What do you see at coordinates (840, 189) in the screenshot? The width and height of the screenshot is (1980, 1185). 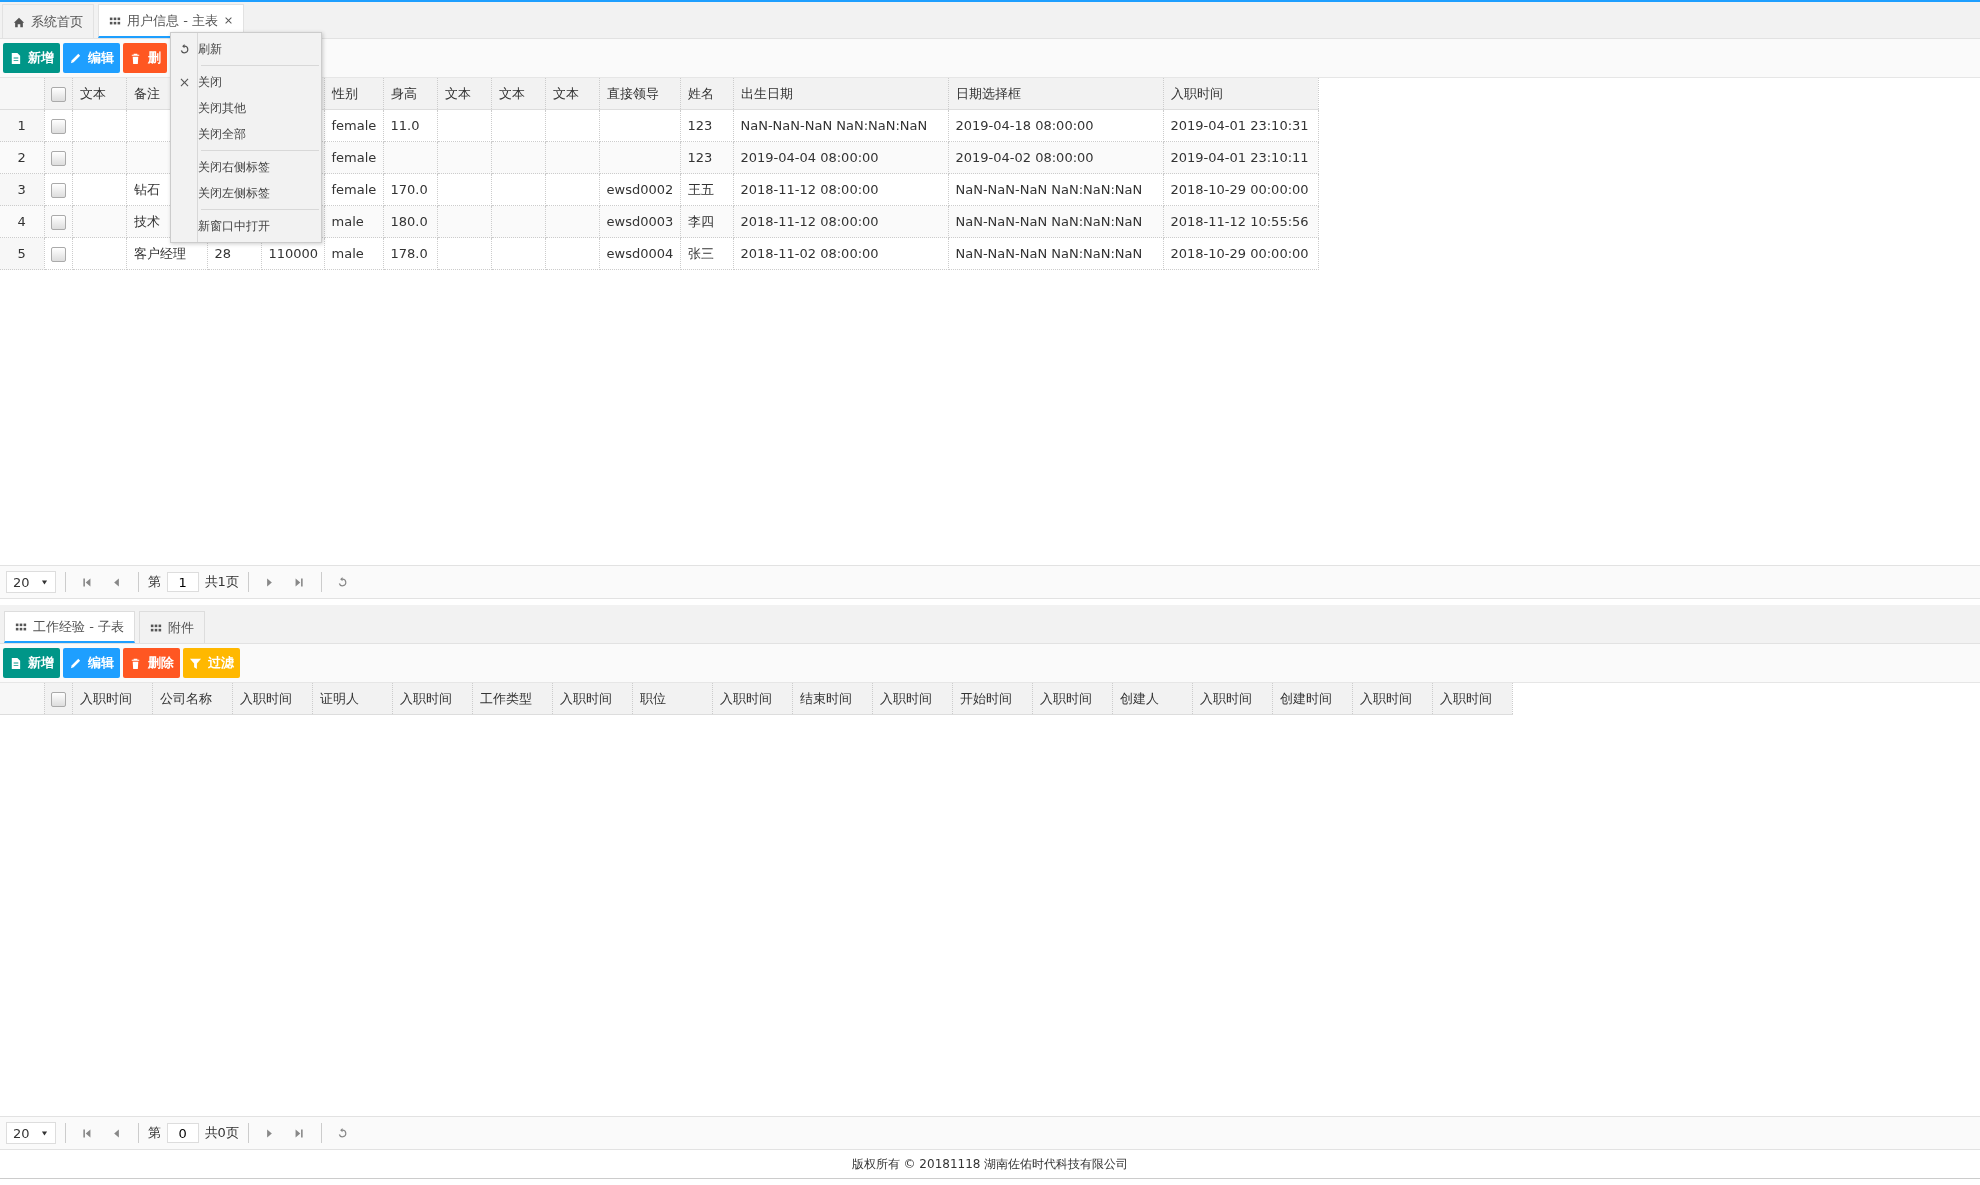 I see `table-cell: 2018-11-12 08:00:00` at bounding box center [840, 189].